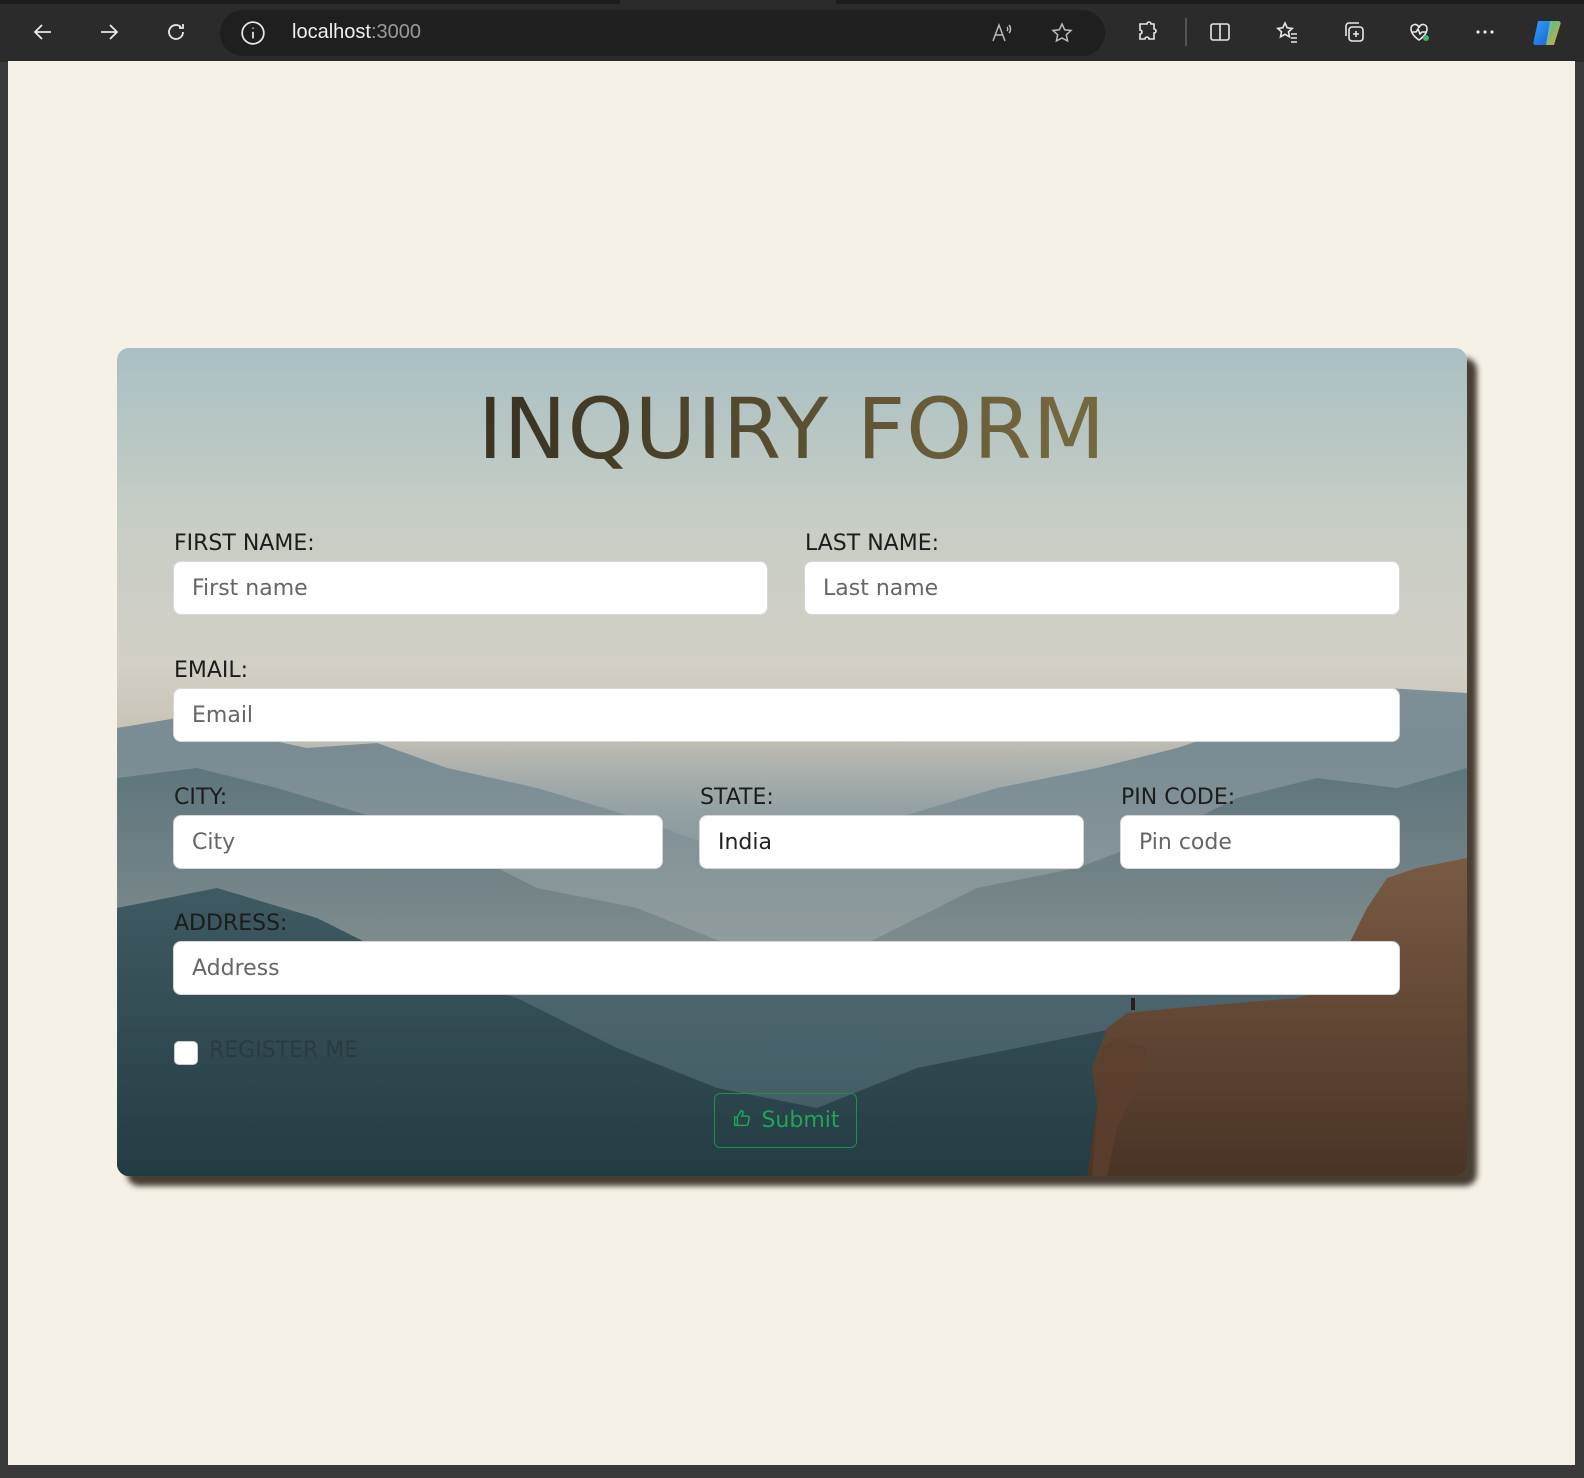  I want to click on split-screen-icon, so click(1220, 32).